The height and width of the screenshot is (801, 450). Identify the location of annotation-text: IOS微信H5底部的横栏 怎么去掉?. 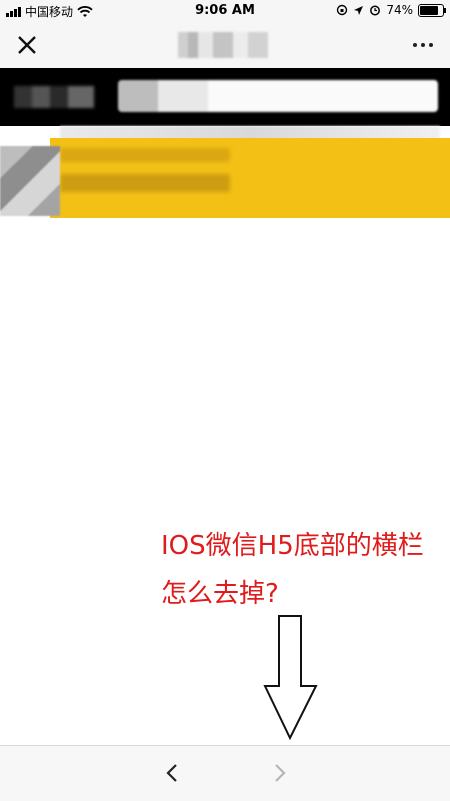
(303, 570).